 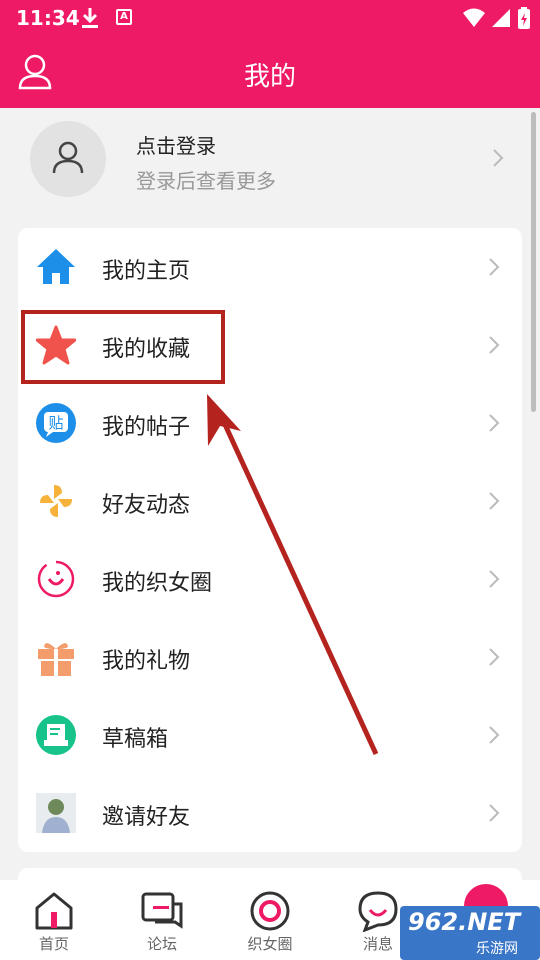 I want to click on tab-label: 论坛, so click(x=161, y=944).